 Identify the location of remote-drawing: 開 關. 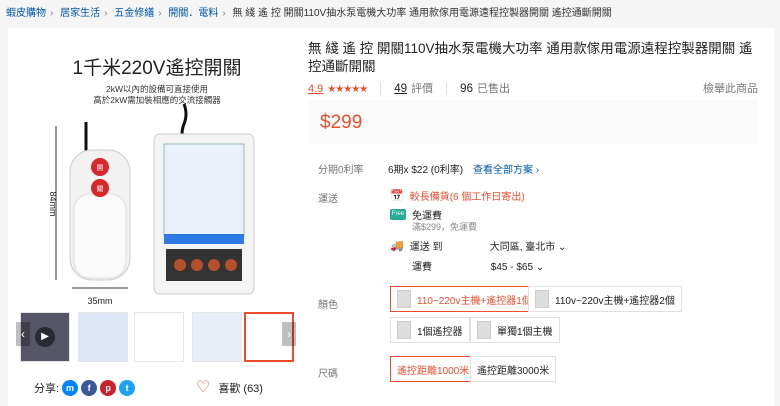
(100, 201).